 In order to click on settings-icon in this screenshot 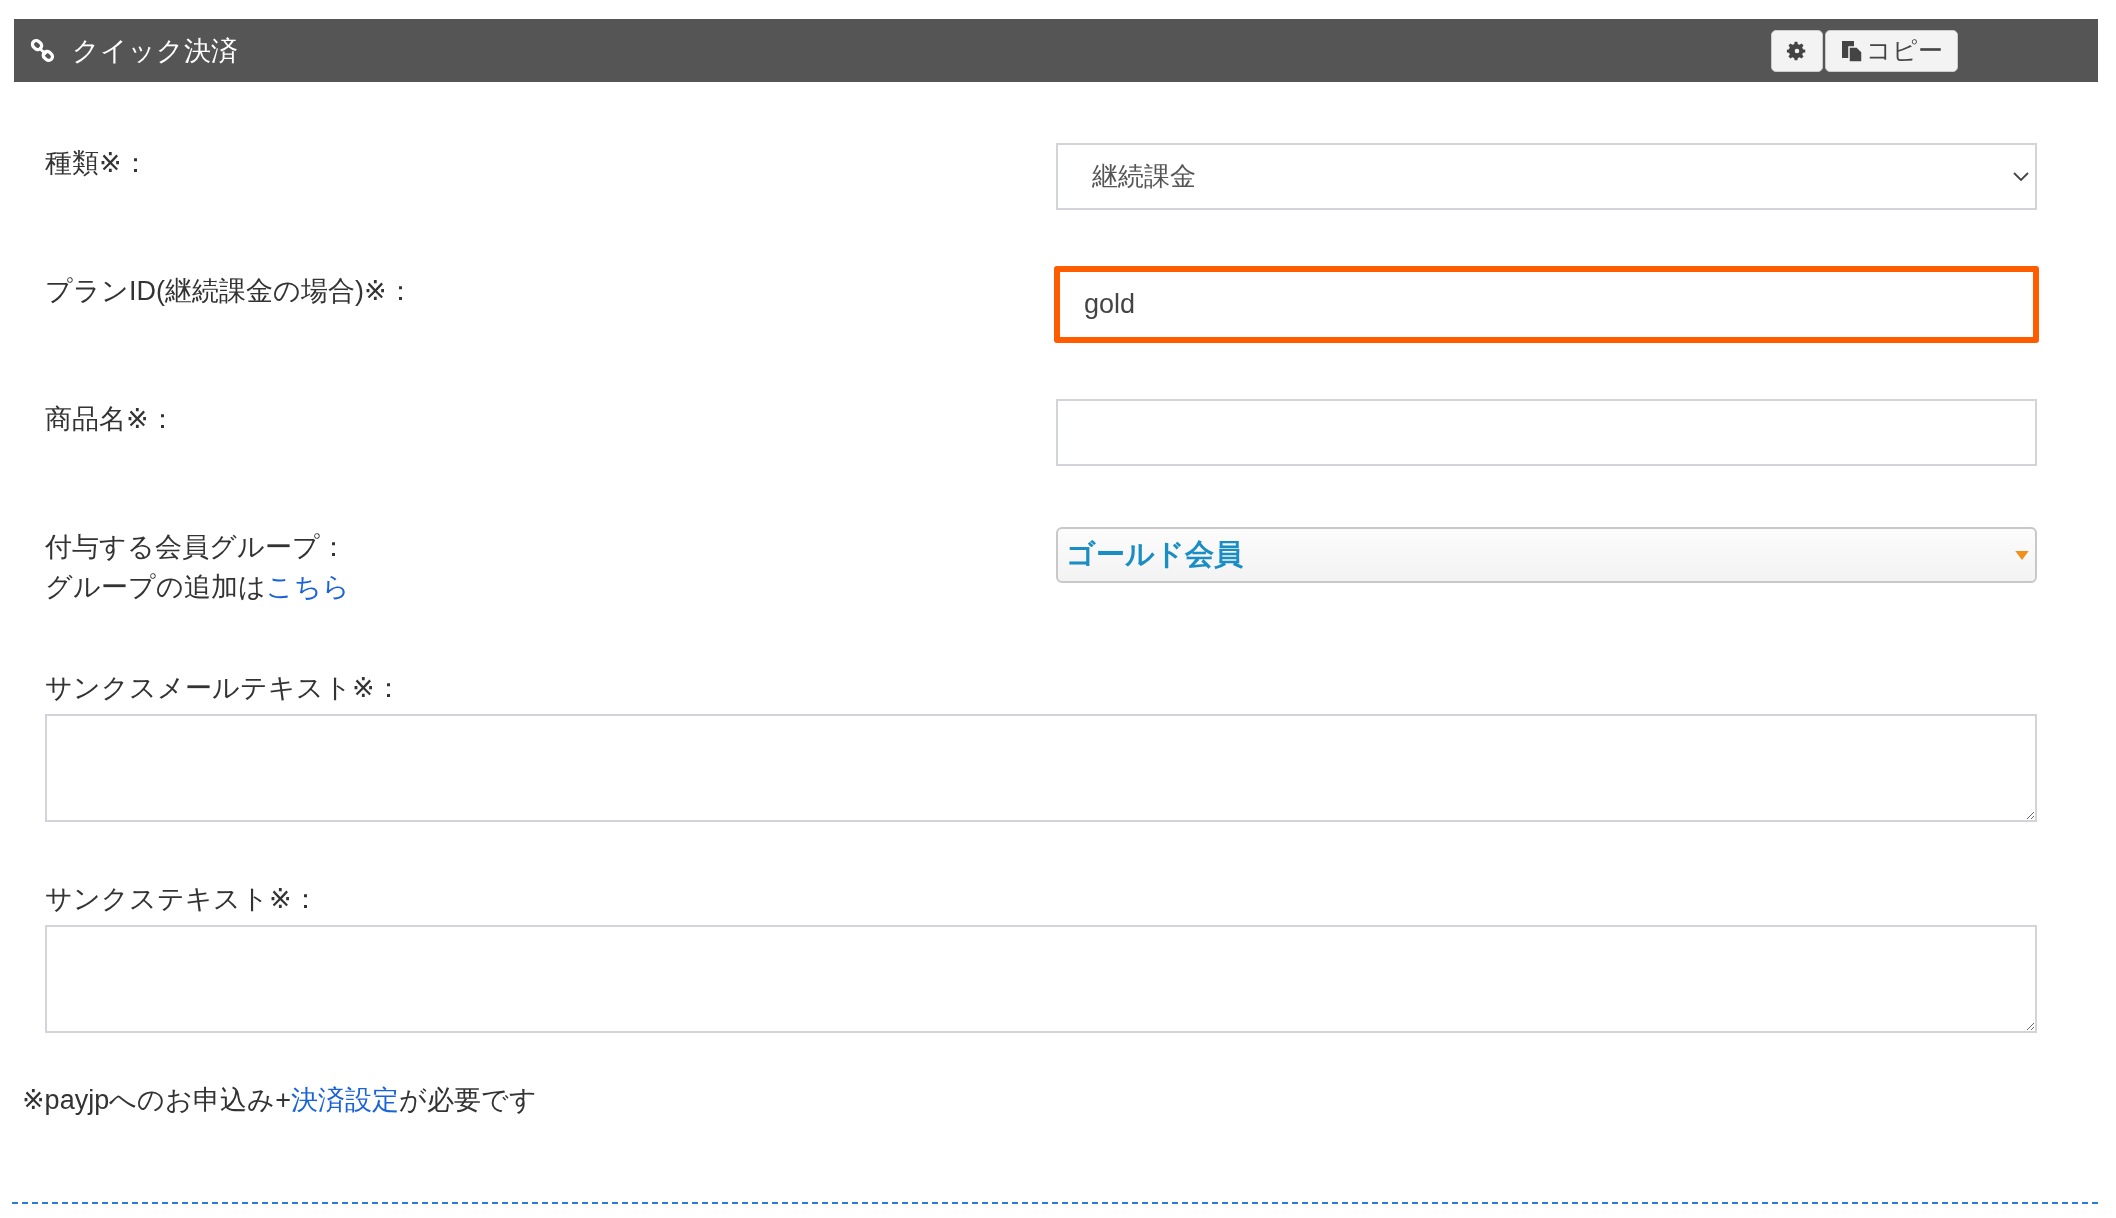, I will do `click(1797, 50)`.